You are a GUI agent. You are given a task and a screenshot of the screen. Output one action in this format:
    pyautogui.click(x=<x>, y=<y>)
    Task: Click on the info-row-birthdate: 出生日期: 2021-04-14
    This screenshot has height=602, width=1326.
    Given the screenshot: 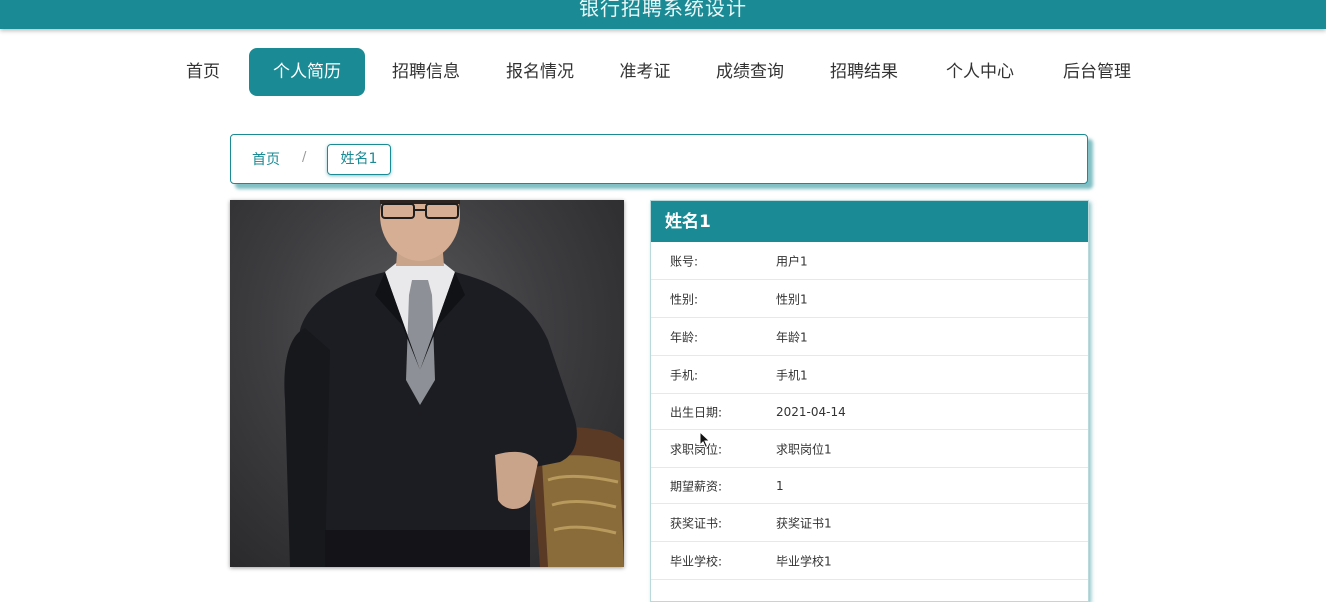 What is the action you would take?
    pyautogui.click(x=869, y=412)
    